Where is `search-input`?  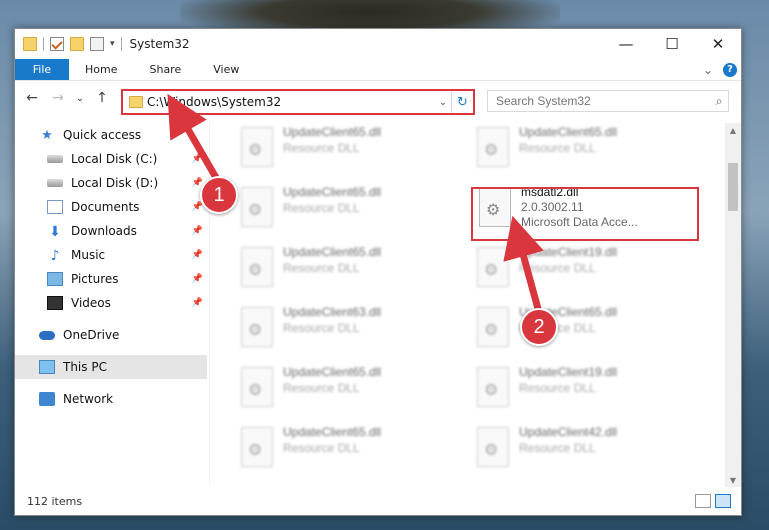
search-input is located at coordinates (603, 101).